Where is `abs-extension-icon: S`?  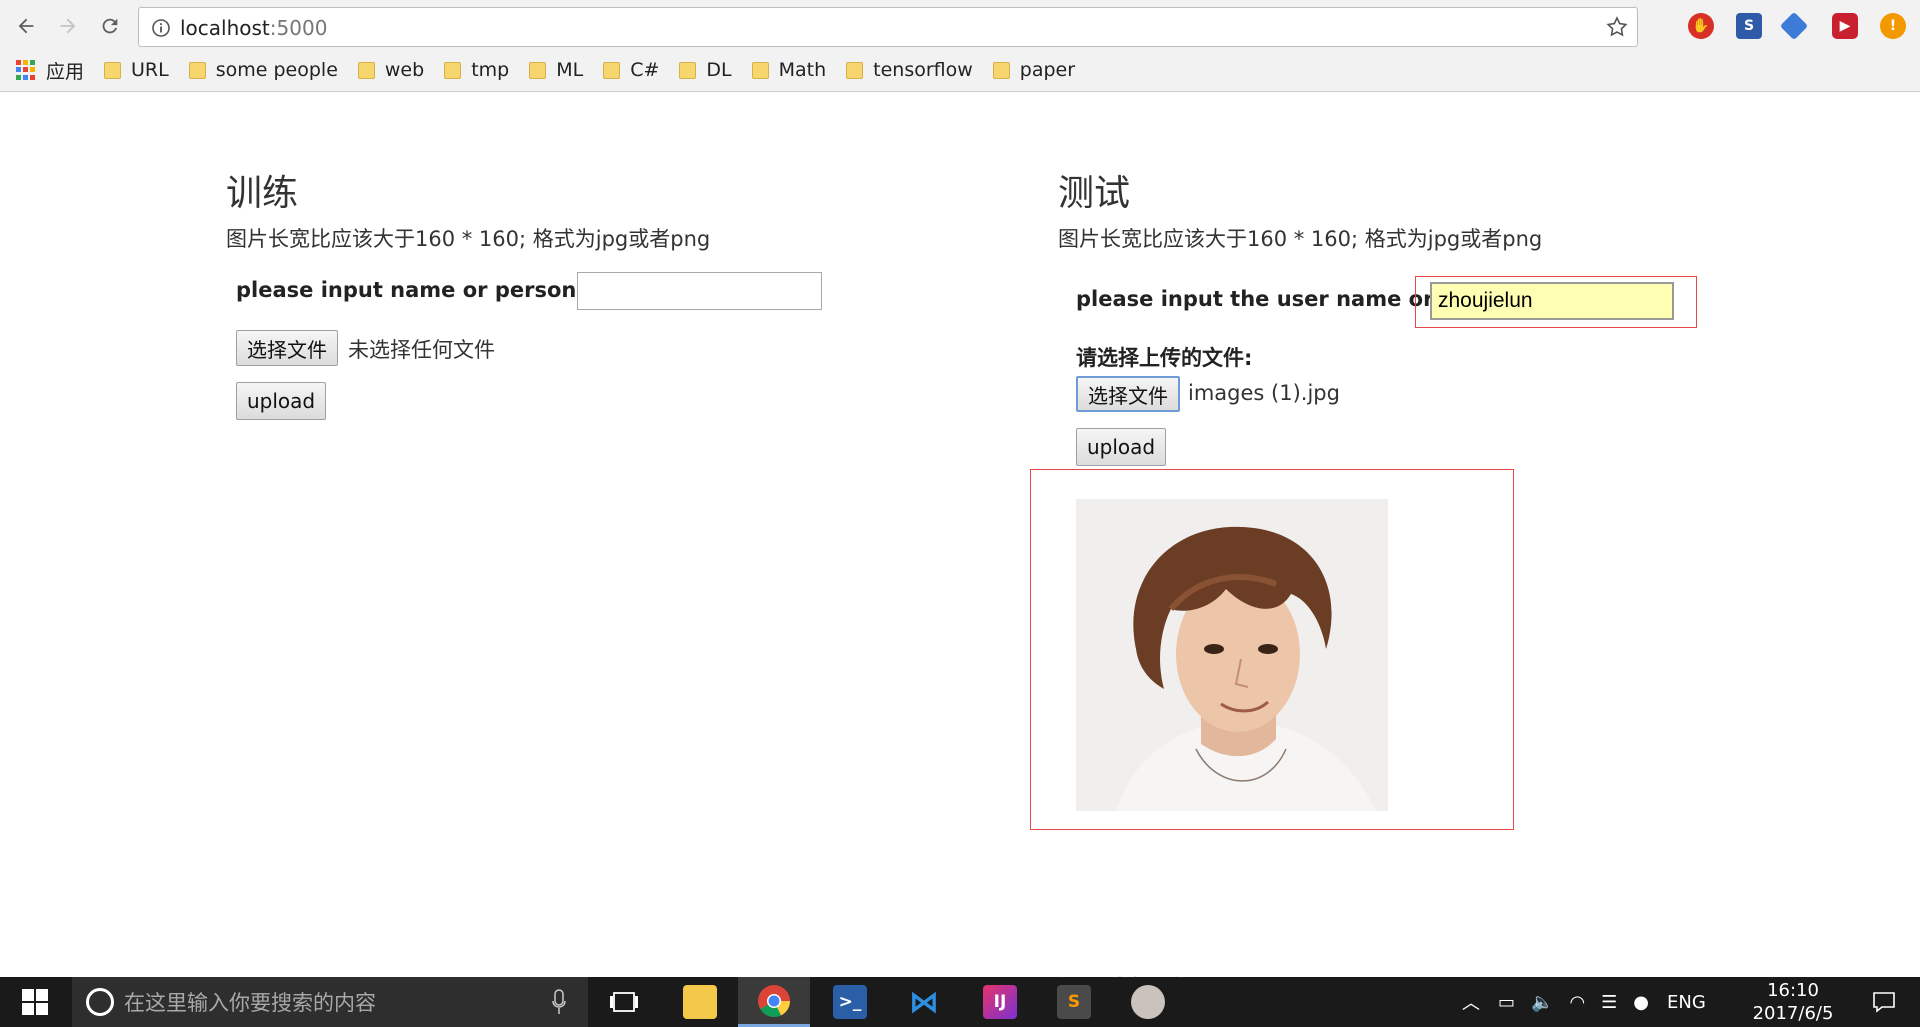
abs-extension-icon: S is located at coordinates (1749, 26).